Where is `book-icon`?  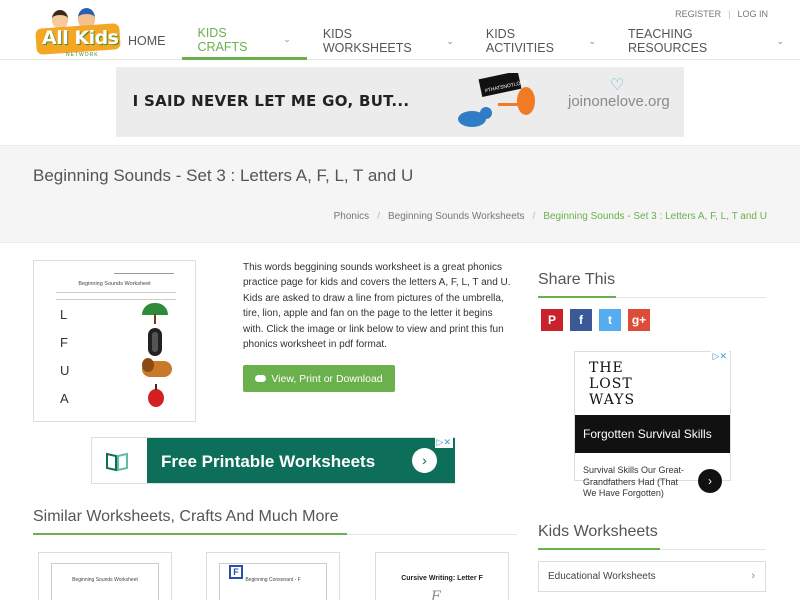
book-icon is located at coordinates (117, 462).